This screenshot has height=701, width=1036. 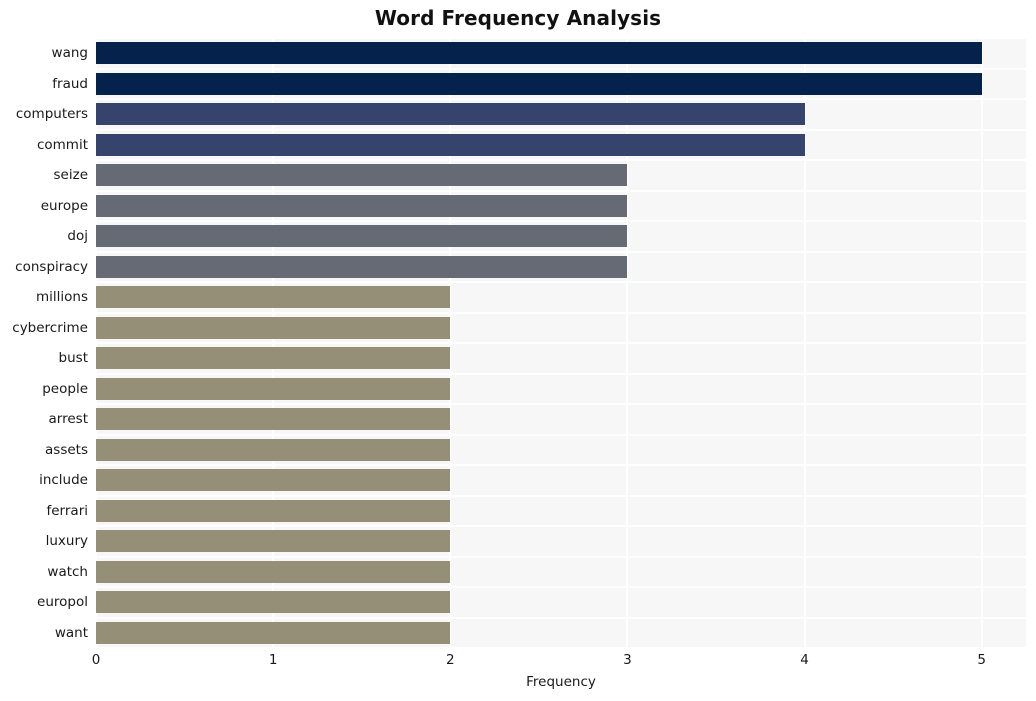 What do you see at coordinates (66, 449) in the screenshot?
I see `y-axis-tick-label: assets` at bounding box center [66, 449].